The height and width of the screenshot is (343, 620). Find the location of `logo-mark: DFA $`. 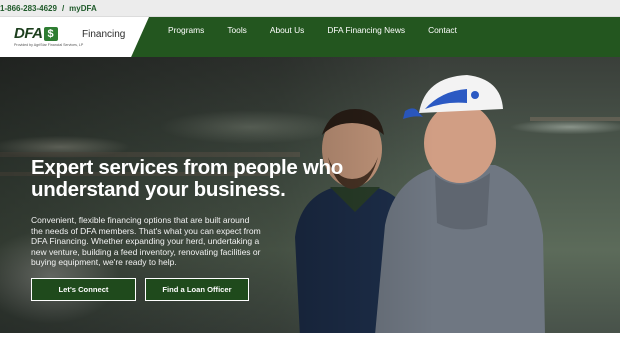

logo-mark: DFA $ is located at coordinates (36, 33).